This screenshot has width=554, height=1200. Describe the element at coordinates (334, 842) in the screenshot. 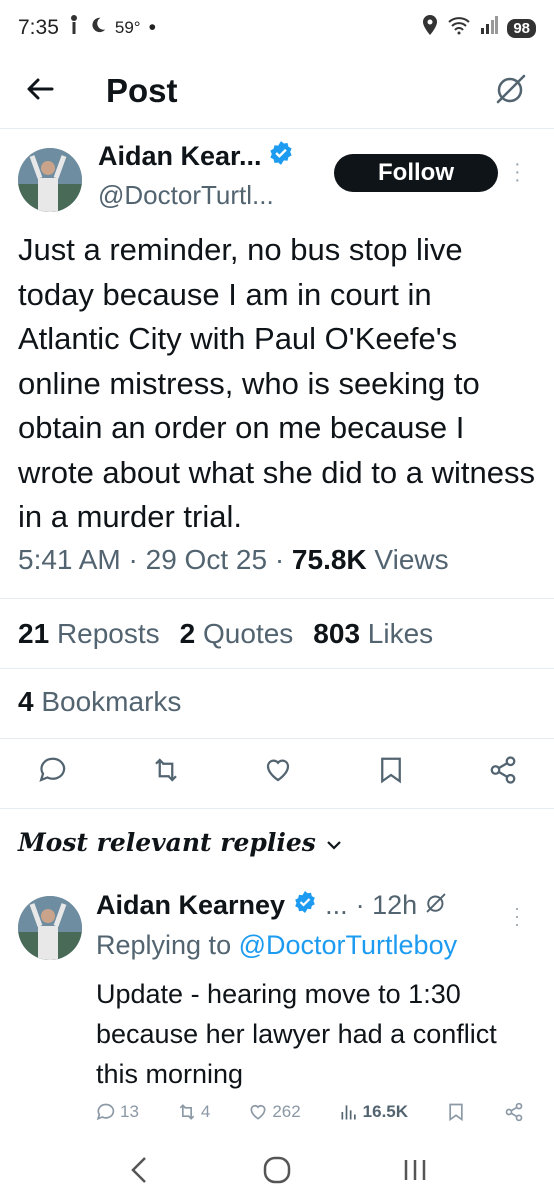

I see `chevron-down-icon` at that location.